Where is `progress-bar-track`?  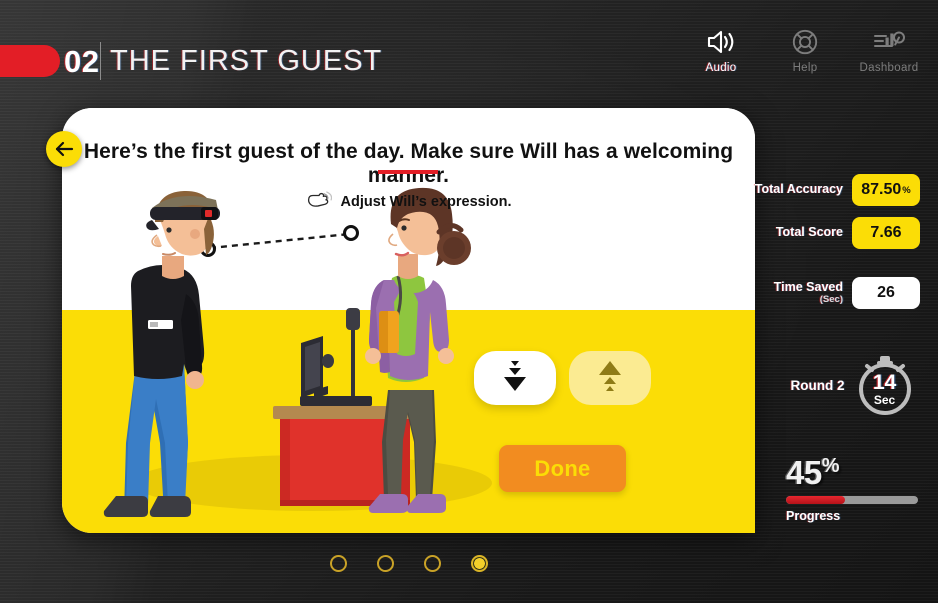 progress-bar-track is located at coordinates (852, 500).